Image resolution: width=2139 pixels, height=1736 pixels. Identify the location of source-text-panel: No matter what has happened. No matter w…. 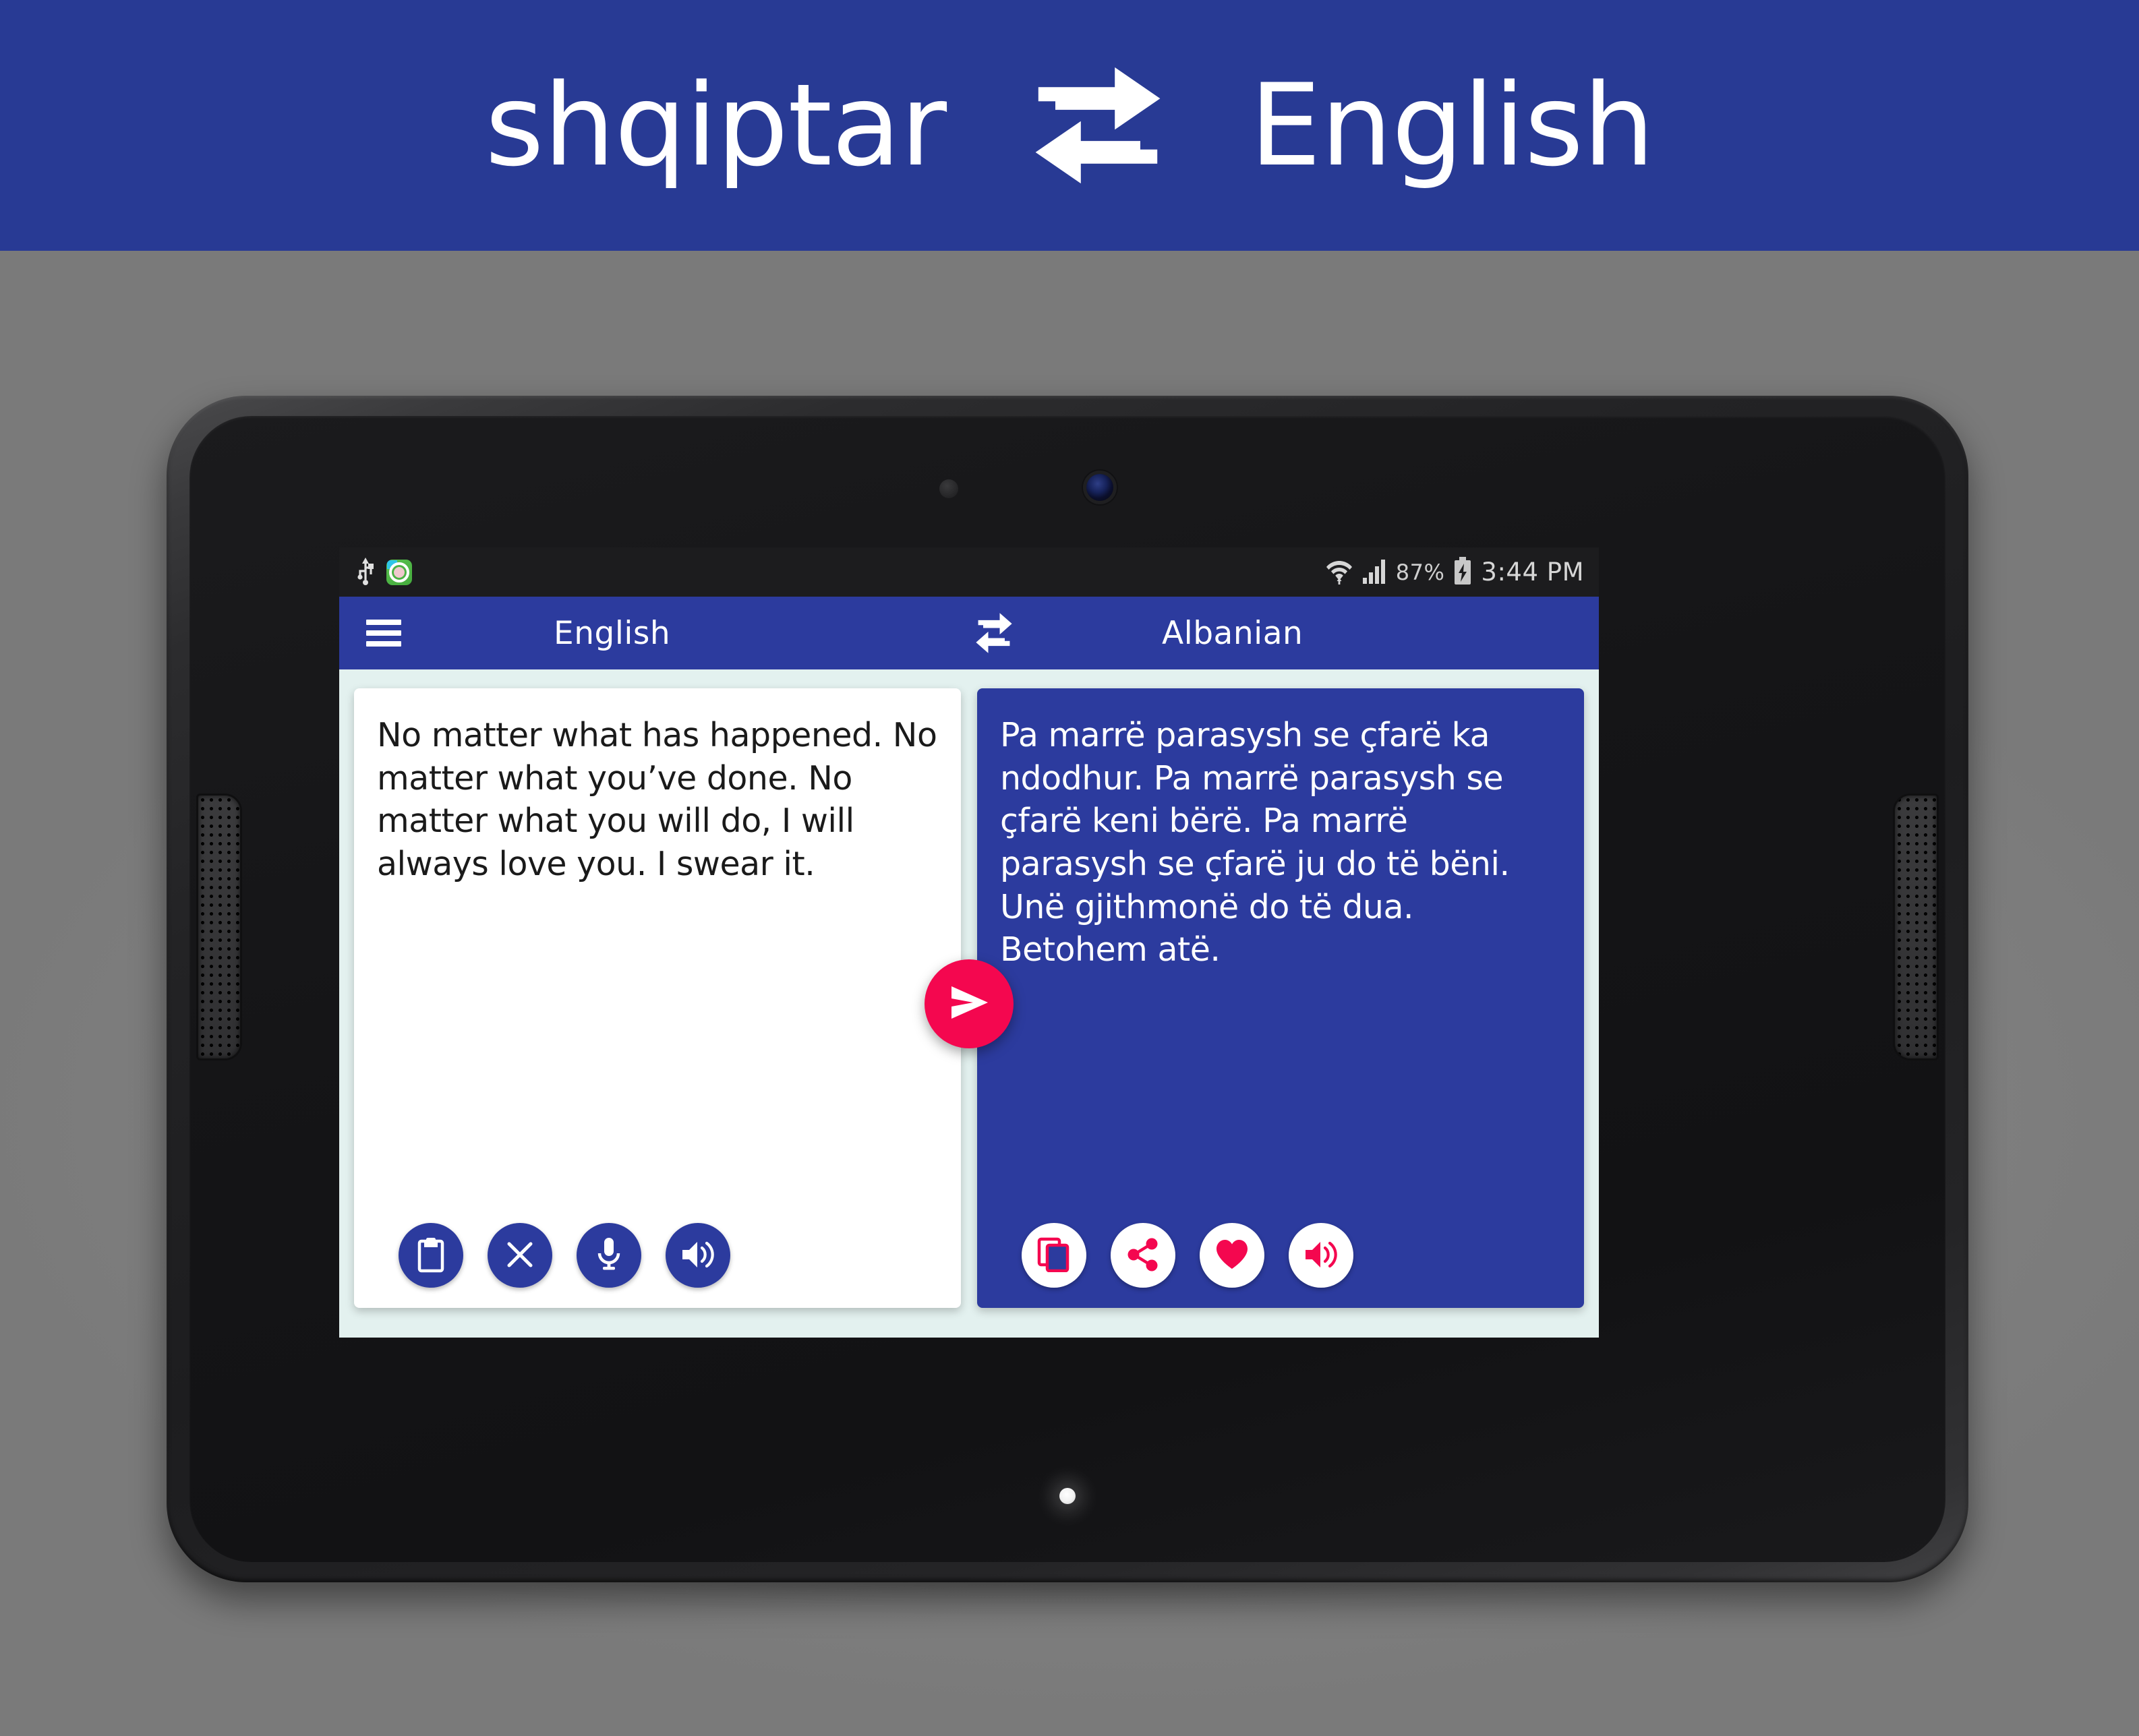
(657, 998).